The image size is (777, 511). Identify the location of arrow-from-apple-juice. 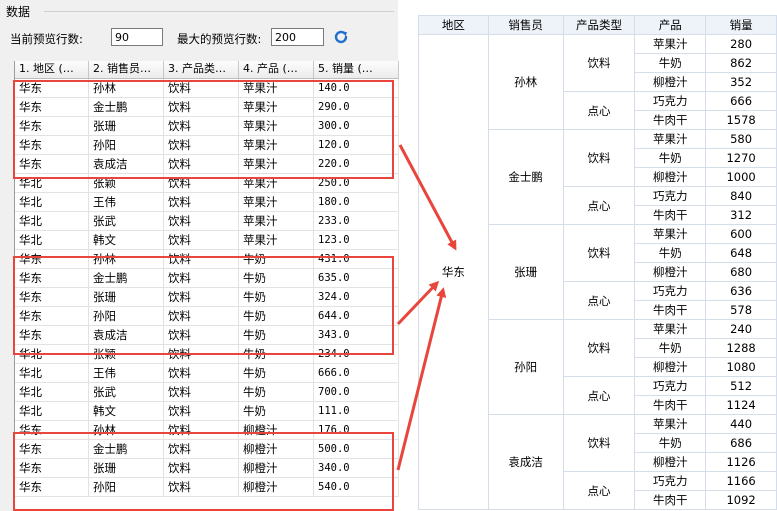
(427, 197).